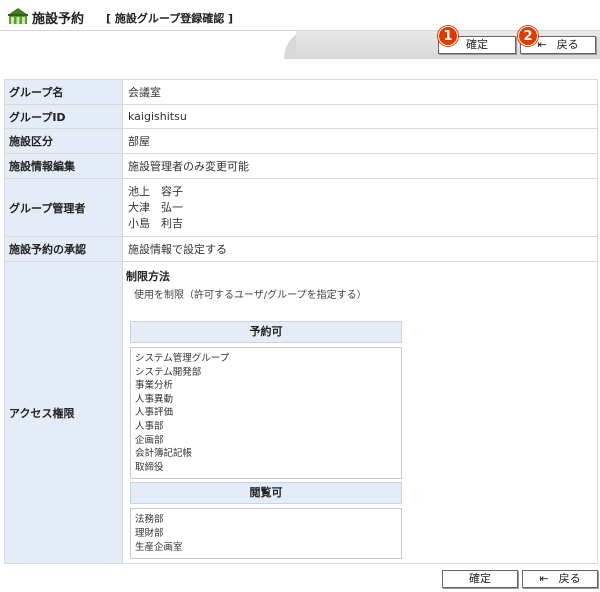 The image size is (600, 592). I want to click on manager-item: 小島 利吉, so click(155, 223).